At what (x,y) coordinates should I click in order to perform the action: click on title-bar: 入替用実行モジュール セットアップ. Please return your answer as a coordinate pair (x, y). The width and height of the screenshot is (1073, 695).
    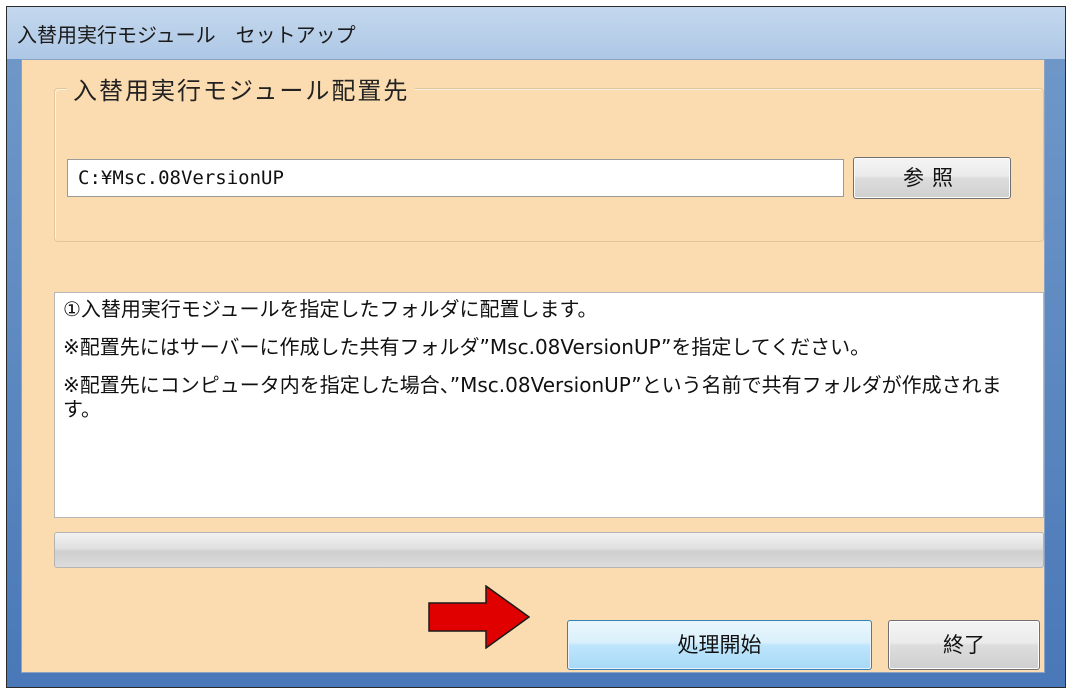
    Looking at the image, I should click on (536, 33).